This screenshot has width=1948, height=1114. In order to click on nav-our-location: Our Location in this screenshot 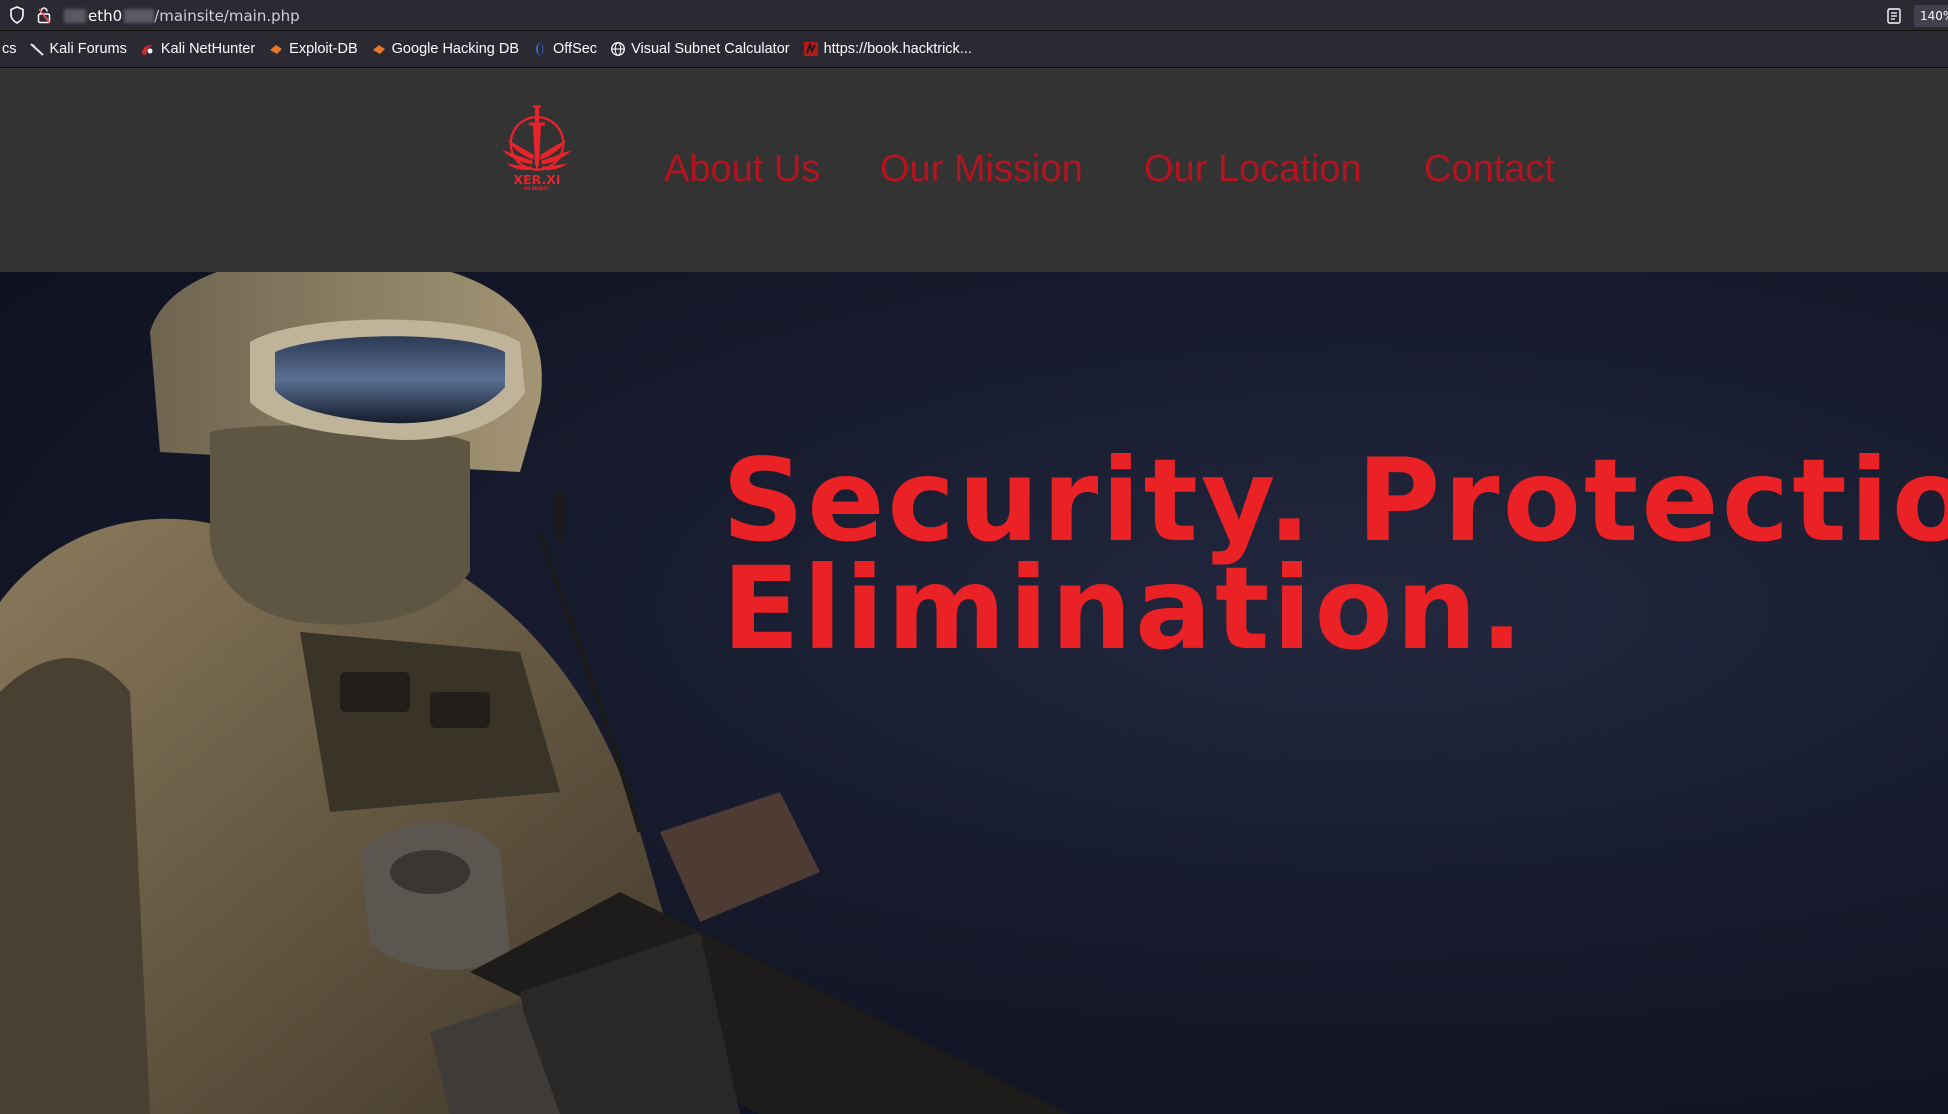, I will do `click(1253, 169)`.